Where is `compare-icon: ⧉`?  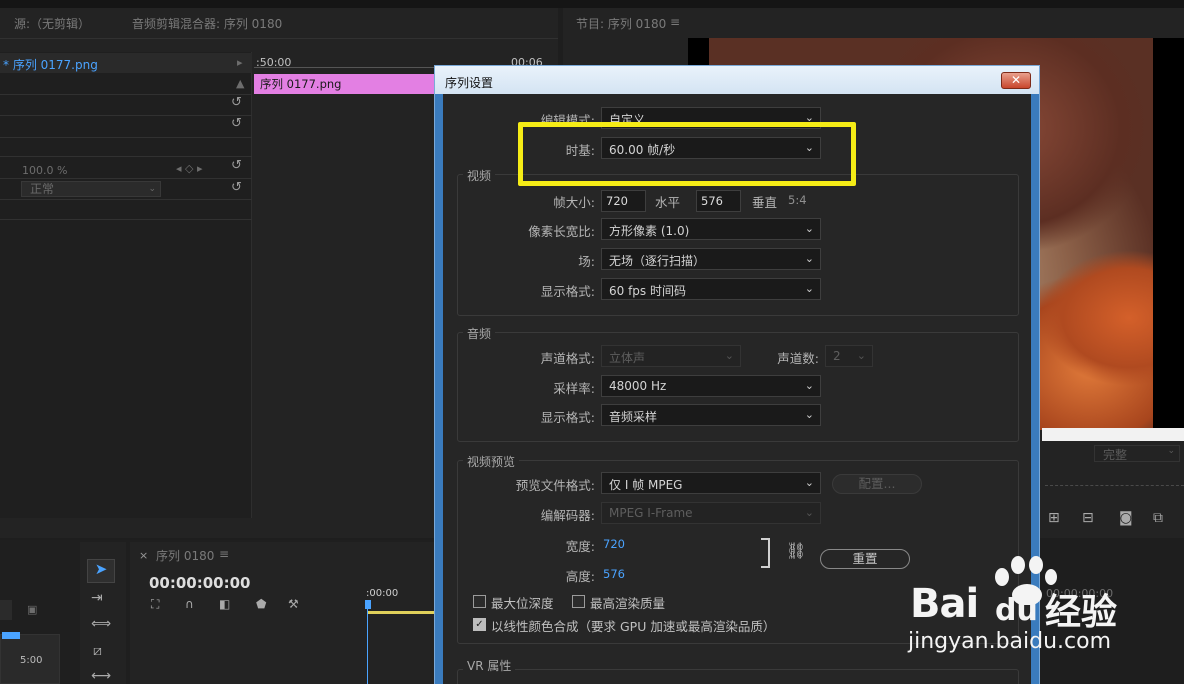
compare-icon: ⧉ is located at coordinates (1158, 518).